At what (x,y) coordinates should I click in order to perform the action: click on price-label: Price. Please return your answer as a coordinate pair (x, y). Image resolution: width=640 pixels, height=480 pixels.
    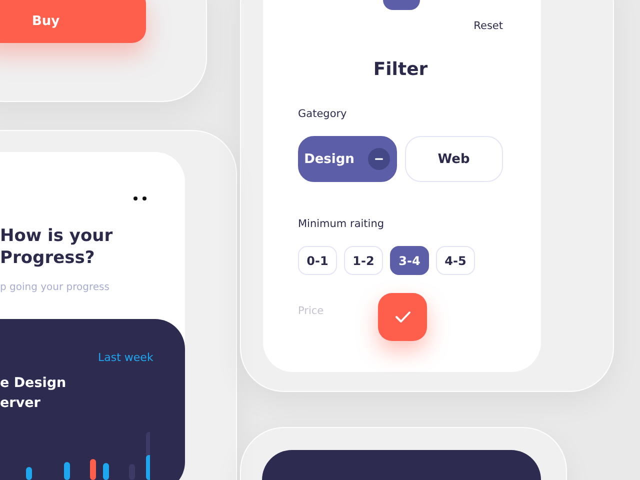
    Looking at the image, I should click on (311, 311).